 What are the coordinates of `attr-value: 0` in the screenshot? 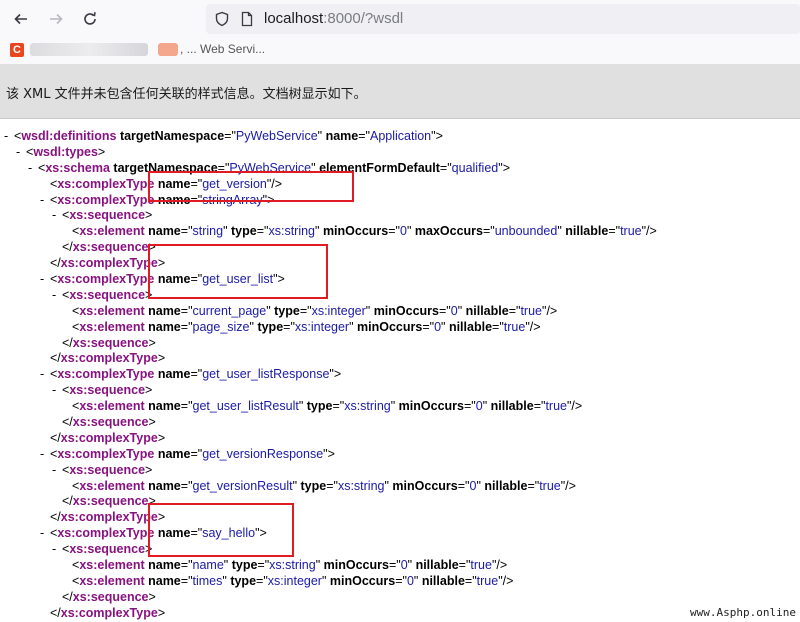 It's located at (454, 310).